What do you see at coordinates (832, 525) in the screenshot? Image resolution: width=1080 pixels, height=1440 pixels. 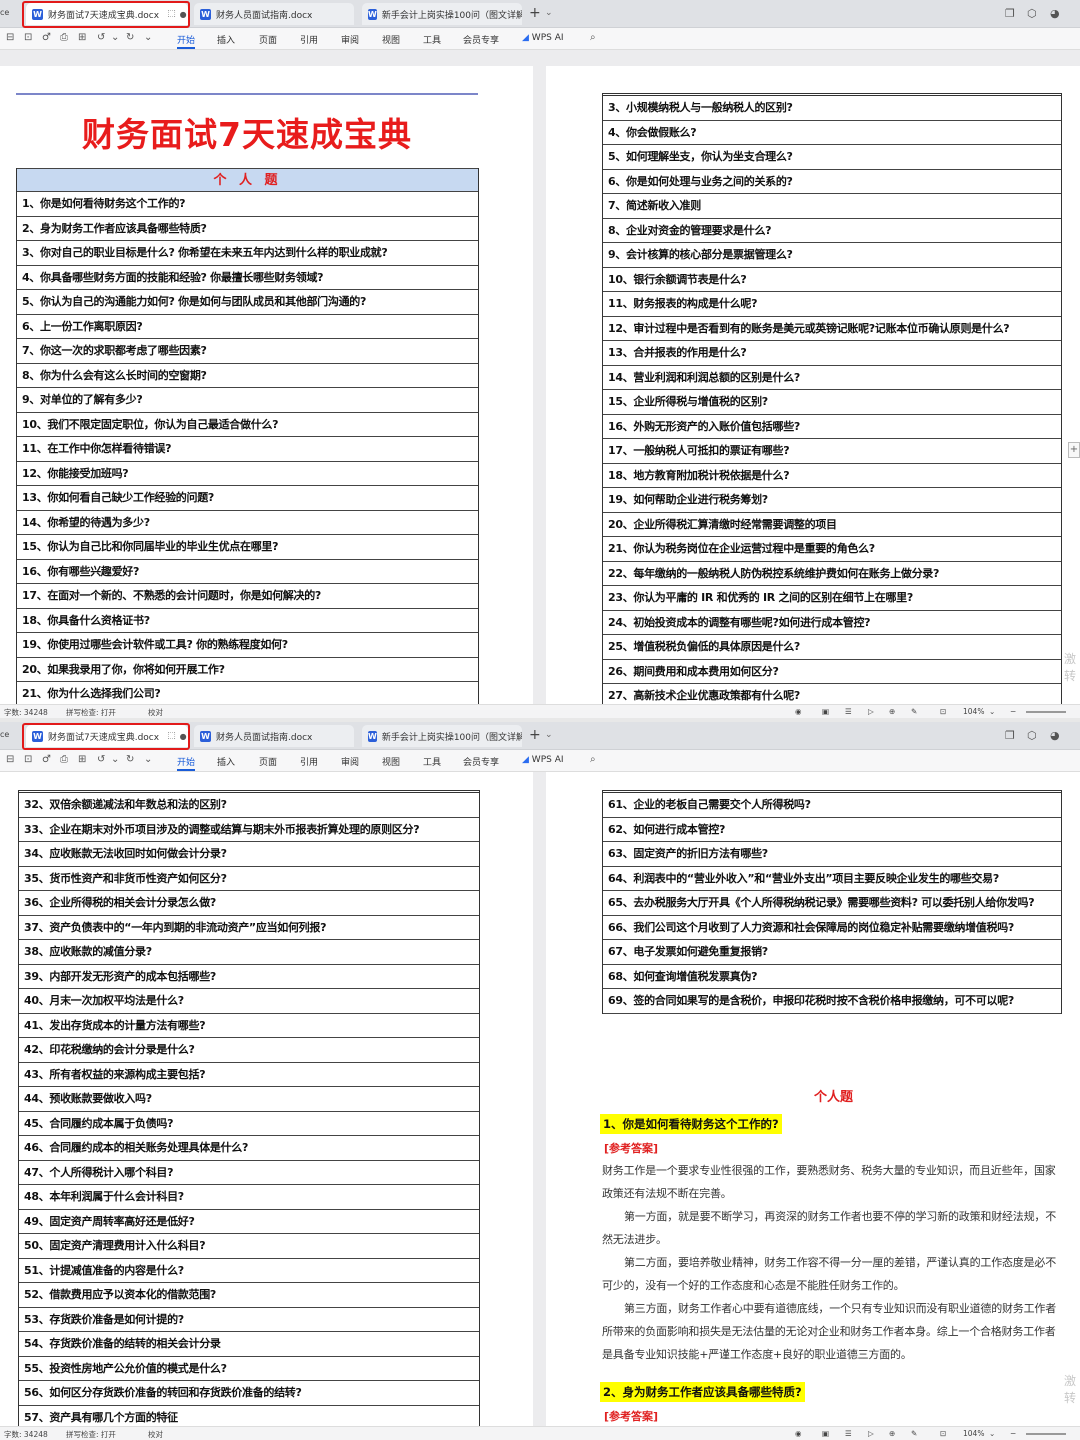 I see `table-row: 20、企业所得税汇算清缴时经常需要调整的项目` at bounding box center [832, 525].